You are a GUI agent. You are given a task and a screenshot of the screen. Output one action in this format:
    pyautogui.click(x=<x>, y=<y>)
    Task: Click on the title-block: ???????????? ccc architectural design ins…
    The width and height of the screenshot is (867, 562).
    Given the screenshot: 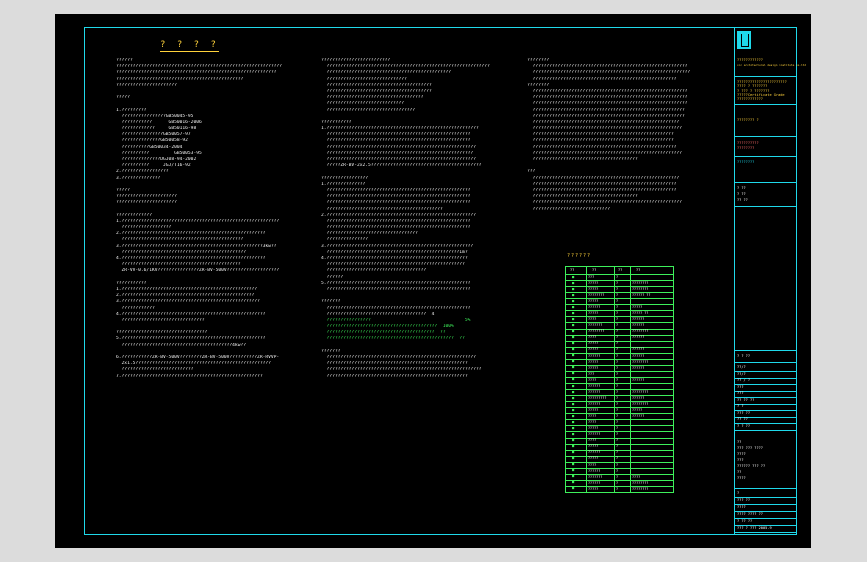 What is the action you would take?
    pyautogui.click(x=770, y=281)
    